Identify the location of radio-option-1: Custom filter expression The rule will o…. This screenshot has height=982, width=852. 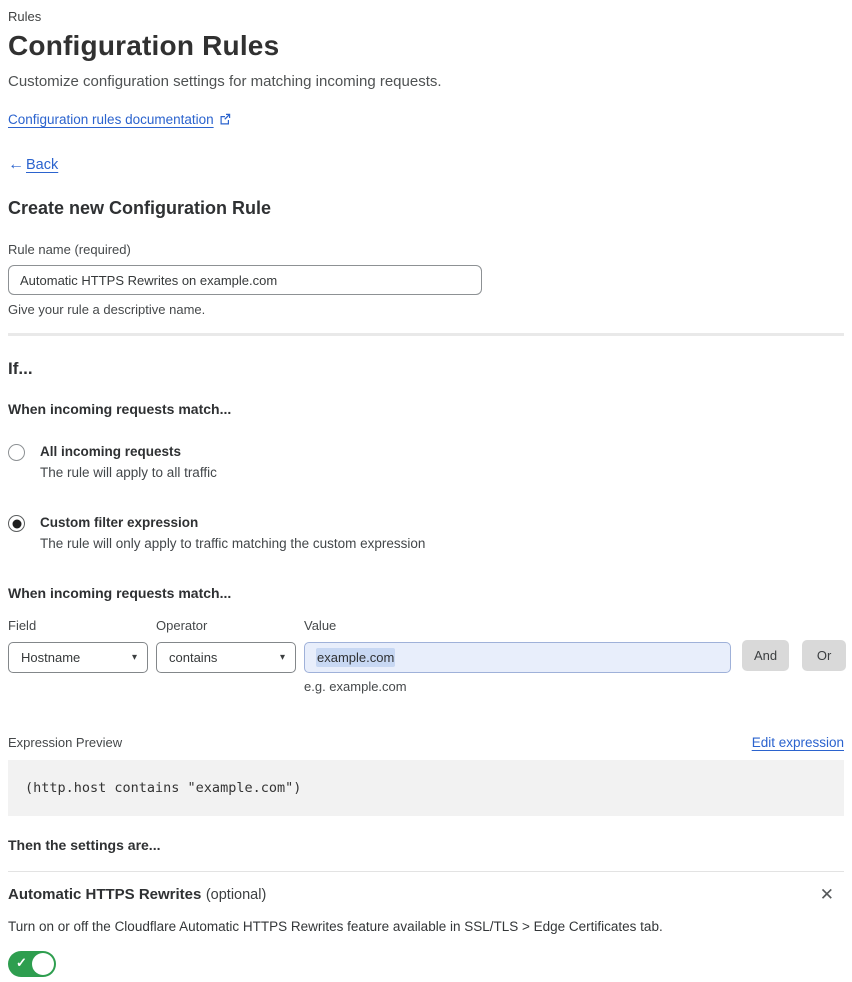
(426, 532).